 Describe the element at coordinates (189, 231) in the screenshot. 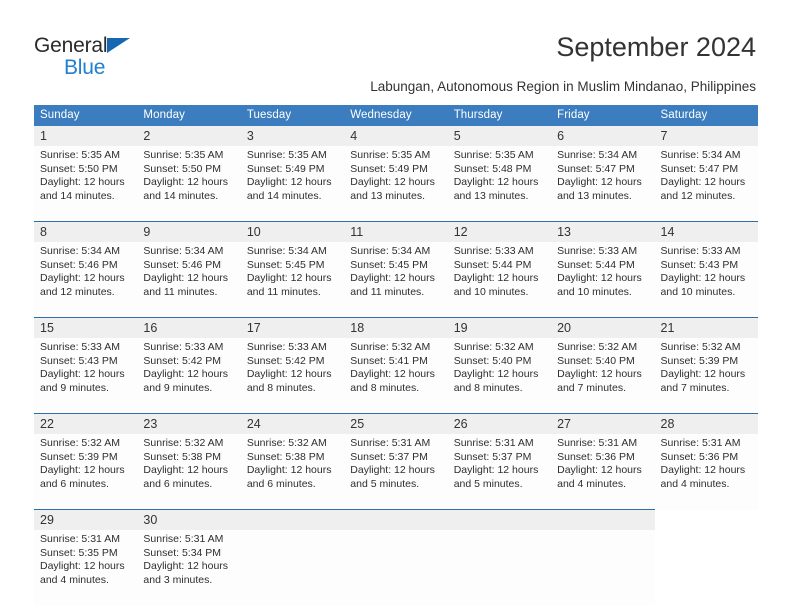

I see `day-number: 9` at that location.